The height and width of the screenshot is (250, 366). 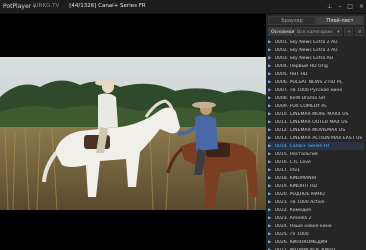 I want to click on playlist-item: ▶ 0012. CINEMAX MOVIEMAX US, so click(x=316, y=130).